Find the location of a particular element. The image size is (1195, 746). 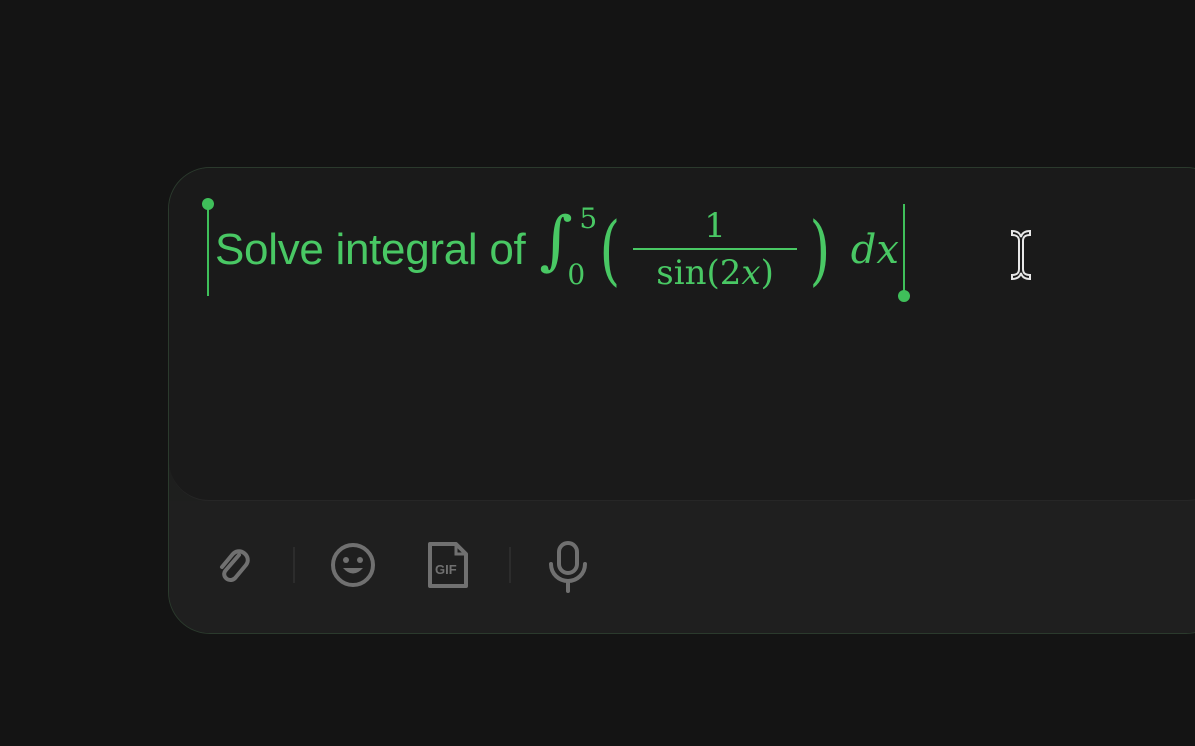

attach-button is located at coordinates (234, 565).